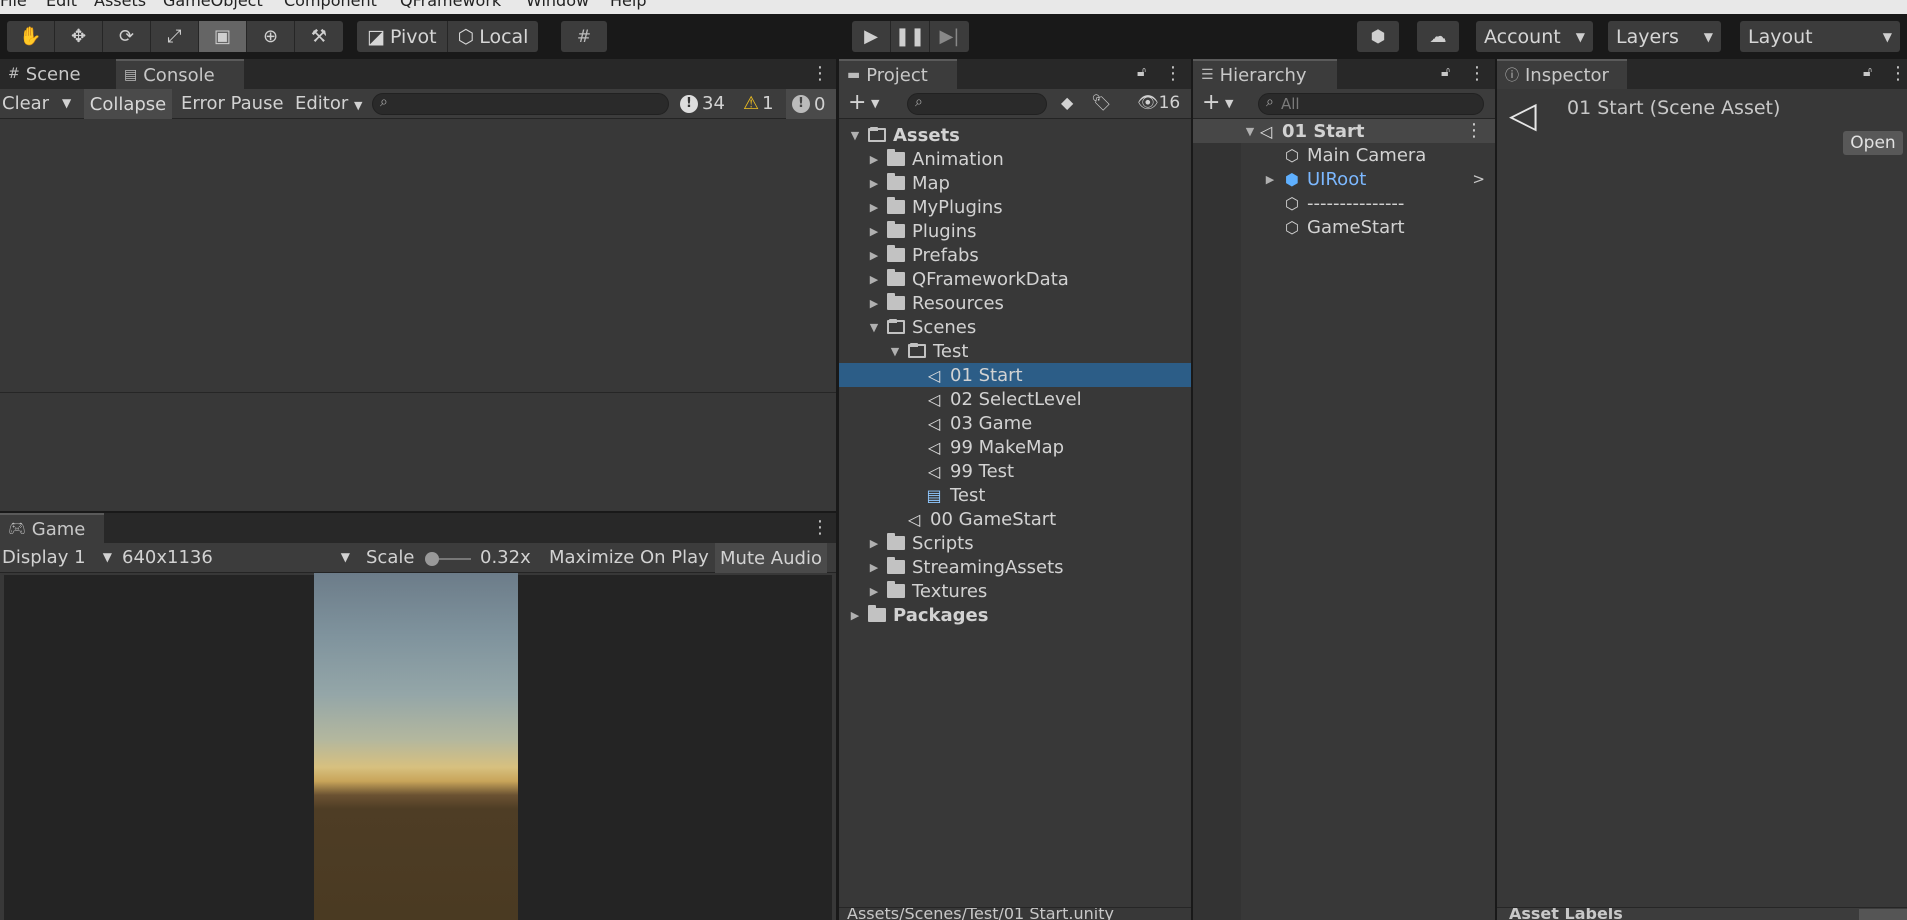 This screenshot has height=920, width=1907. I want to click on hierarchy-item-gamestart: ⬡ GameStart, so click(1344, 227).